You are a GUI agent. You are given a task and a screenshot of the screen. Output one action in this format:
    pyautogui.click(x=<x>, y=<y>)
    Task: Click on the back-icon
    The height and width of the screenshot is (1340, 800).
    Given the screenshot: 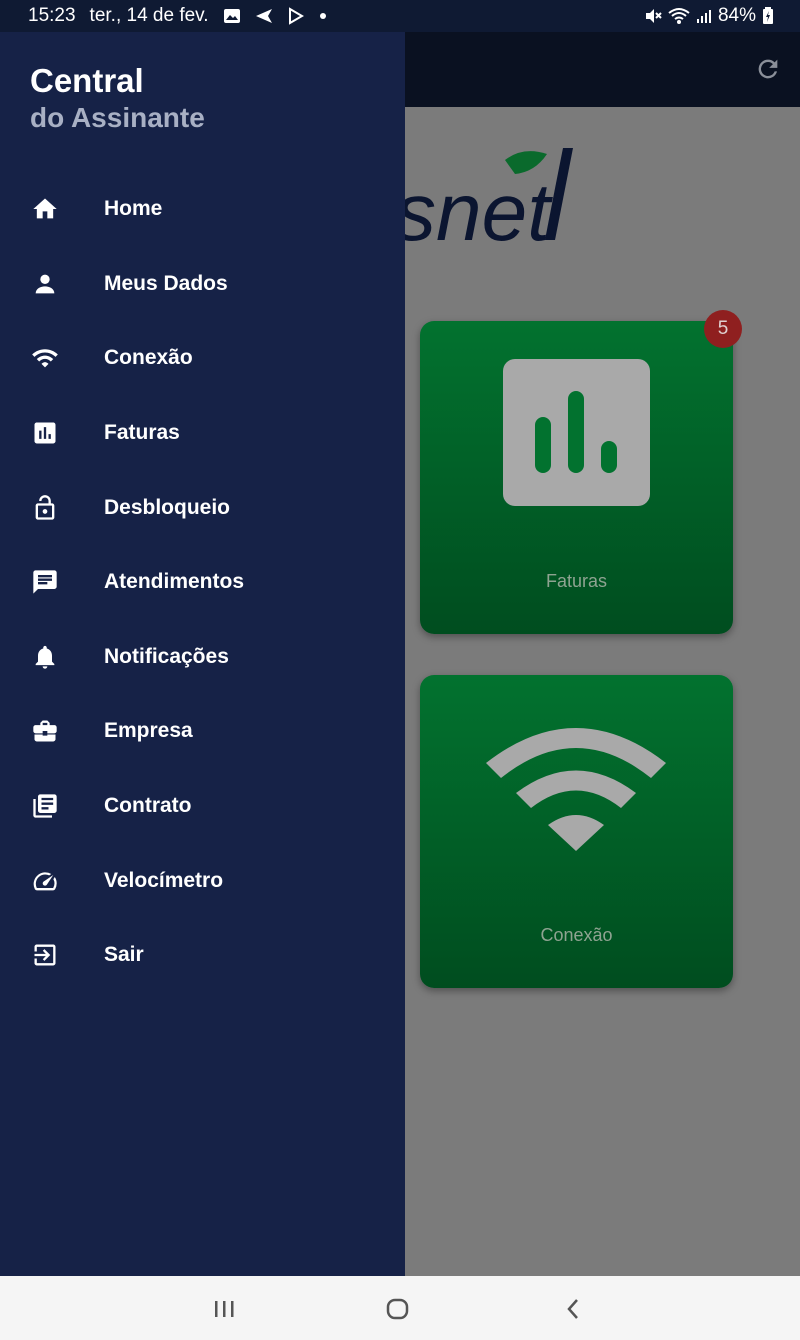 What is the action you would take?
    pyautogui.click(x=572, y=1309)
    